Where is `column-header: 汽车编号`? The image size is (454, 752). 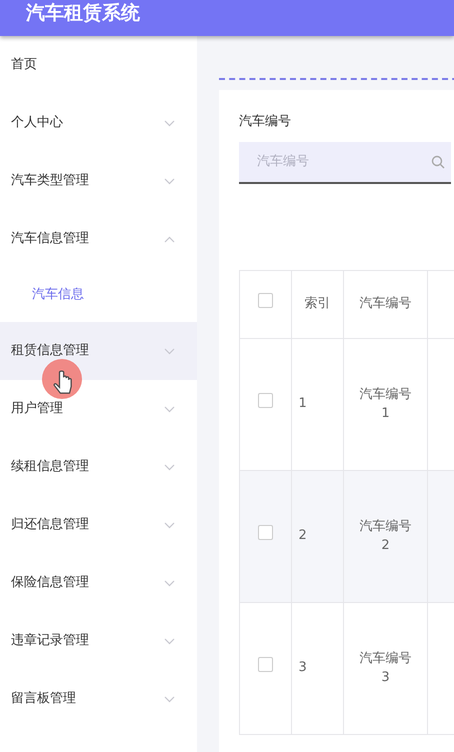
column-header: 汽车编号 is located at coordinates (386, 304).